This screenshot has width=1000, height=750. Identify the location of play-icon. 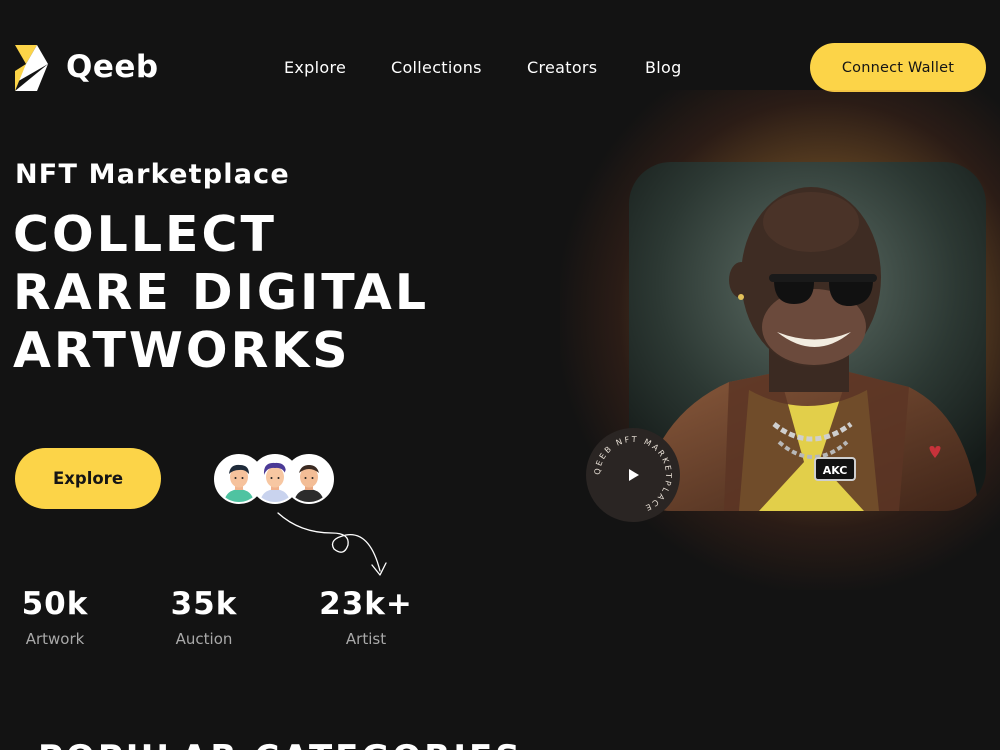
(634, 475).